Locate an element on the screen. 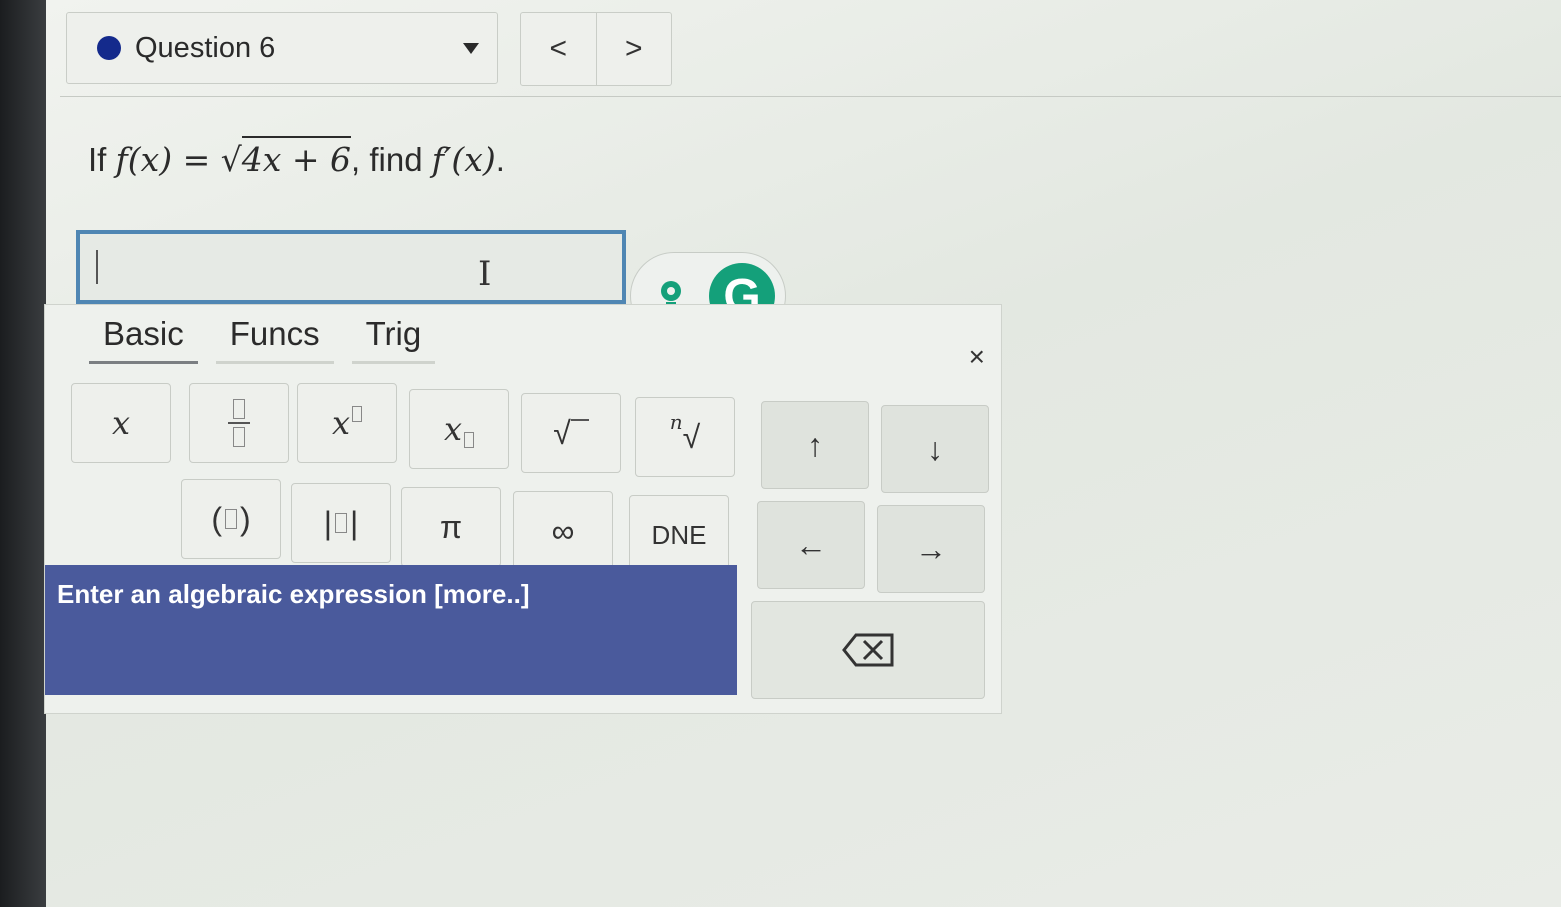 The height and width of the screenshot is (907, 1561). prompt-prefix: If is located at coordinates (97, 159).